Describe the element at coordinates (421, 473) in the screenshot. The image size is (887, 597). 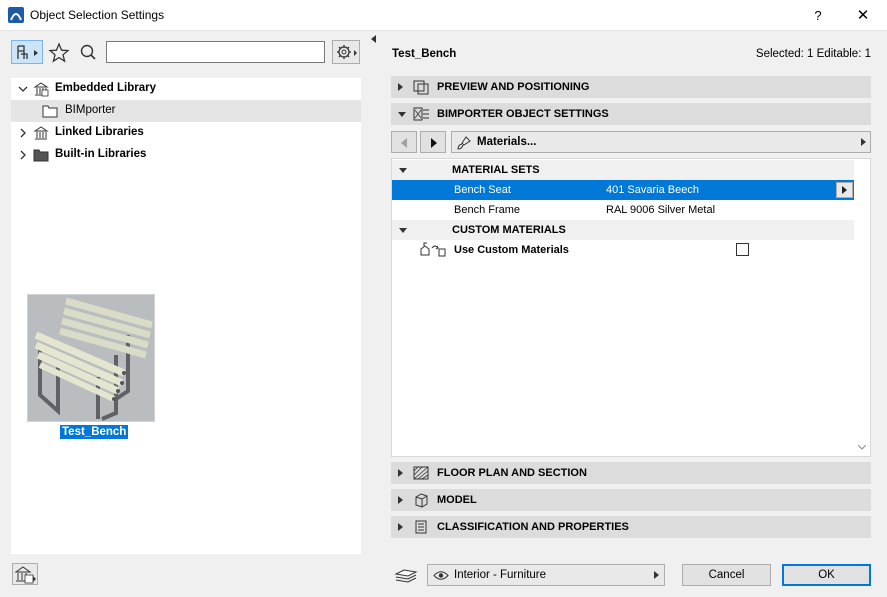
I see `floor-plan-icon` at that location.